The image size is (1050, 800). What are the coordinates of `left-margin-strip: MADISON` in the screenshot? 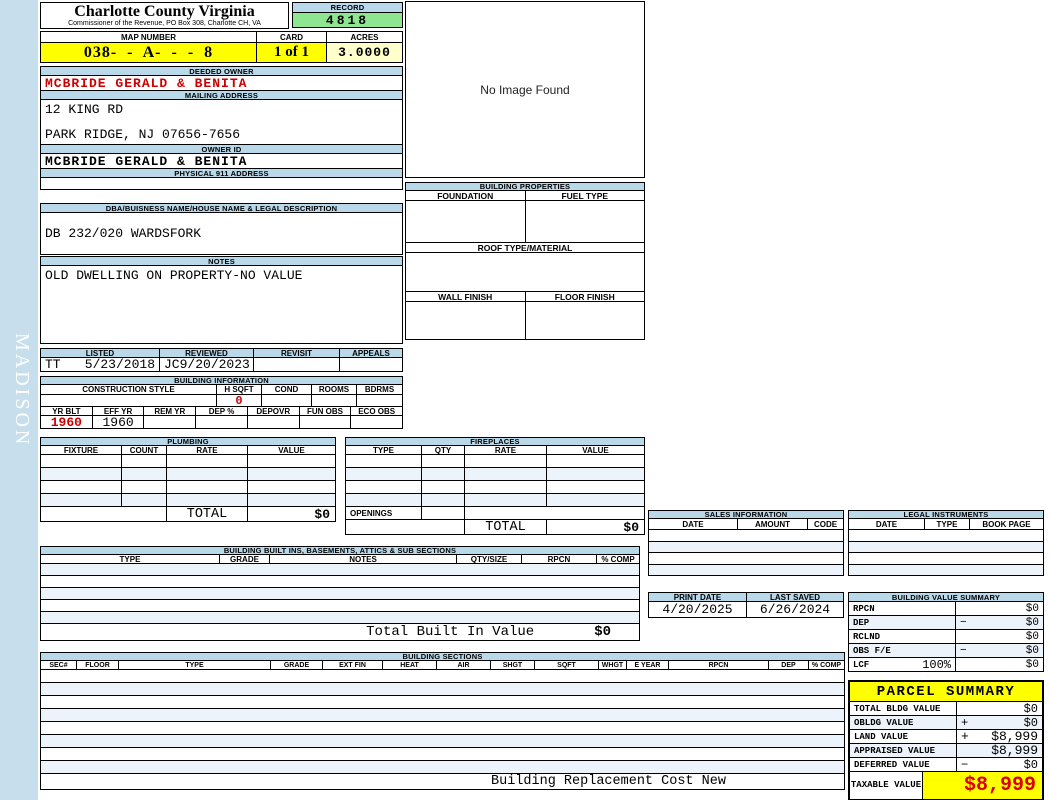 It's located at (19, 400).